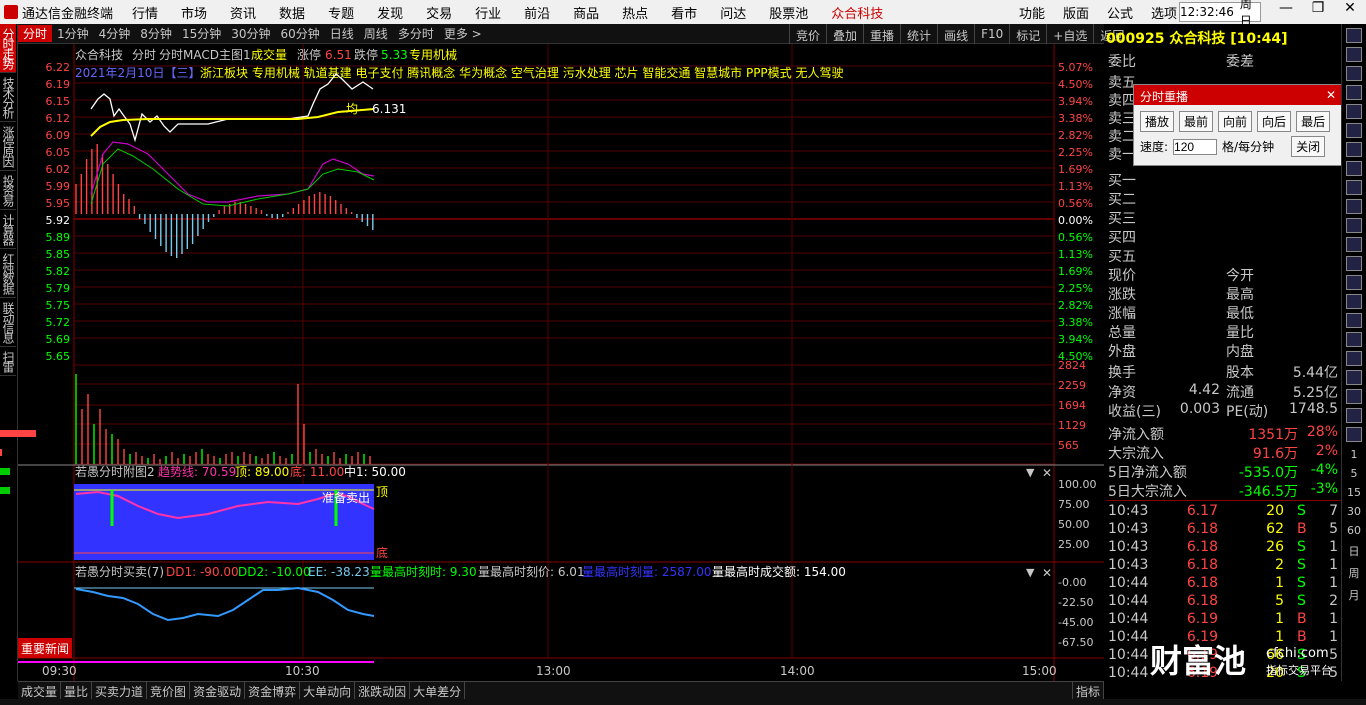 This screenshot has height=705, width=1366. Describe the element at coordinates (1354, 551) in the screenshot. I see `sidebar-period: 日` at that location.